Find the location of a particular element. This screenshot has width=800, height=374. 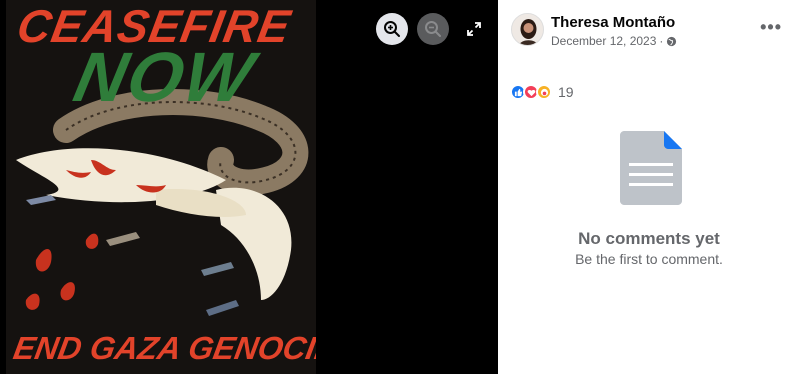

no-comments-title: No comments yet is located at coordinates (649, 238).